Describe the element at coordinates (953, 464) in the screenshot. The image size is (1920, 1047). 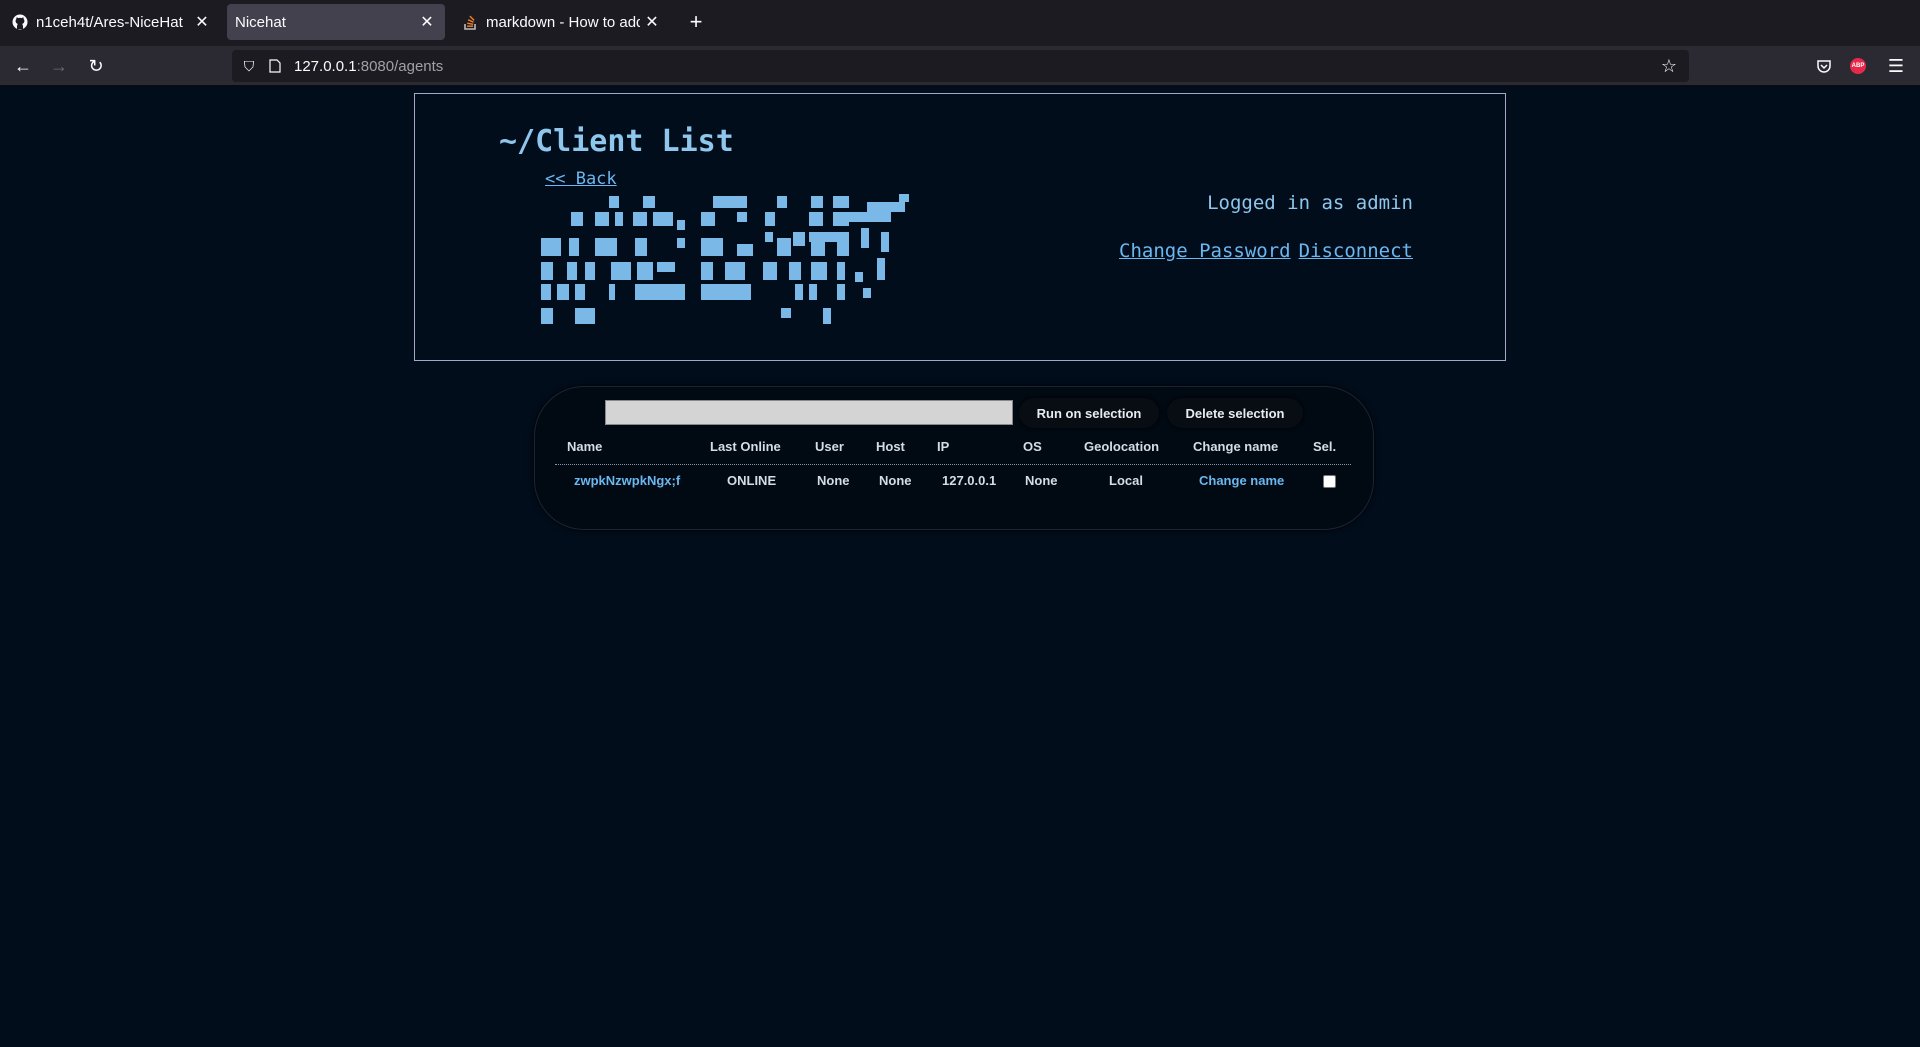
I see `header-divider` at that location.